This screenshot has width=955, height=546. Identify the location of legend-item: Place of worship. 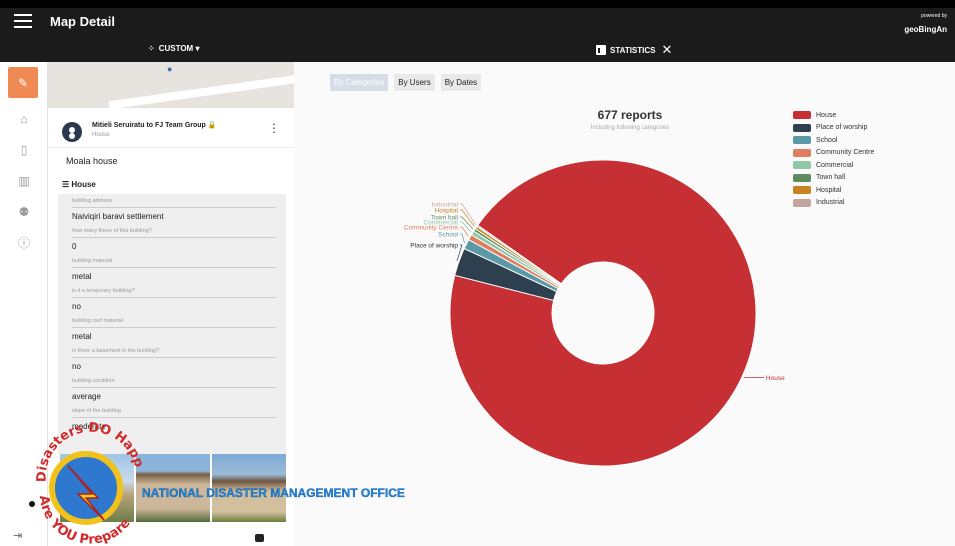
(833, 128).